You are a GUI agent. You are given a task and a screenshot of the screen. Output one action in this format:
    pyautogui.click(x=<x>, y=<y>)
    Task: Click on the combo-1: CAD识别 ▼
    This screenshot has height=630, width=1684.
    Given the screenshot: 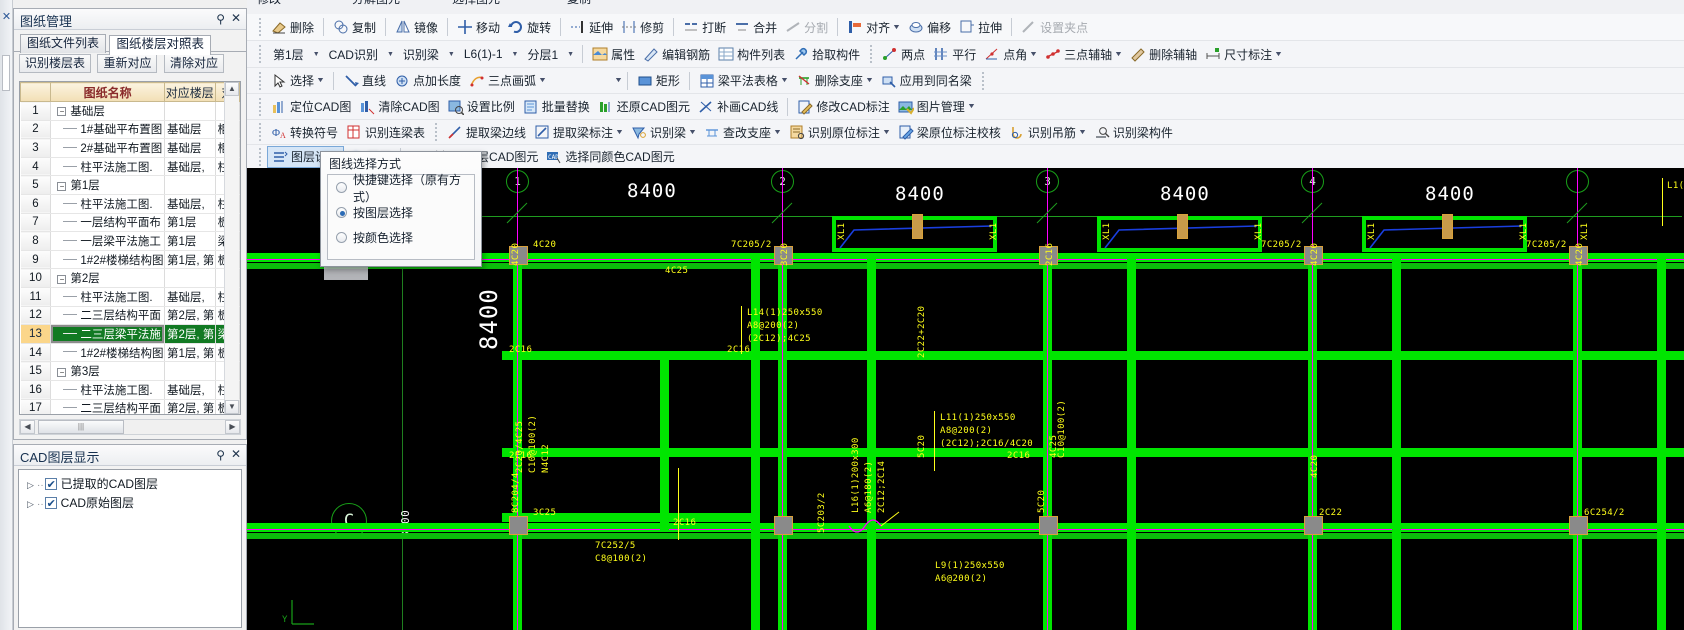 What is the action you would take?
    pyautogui.click(x=360, y=54)
    